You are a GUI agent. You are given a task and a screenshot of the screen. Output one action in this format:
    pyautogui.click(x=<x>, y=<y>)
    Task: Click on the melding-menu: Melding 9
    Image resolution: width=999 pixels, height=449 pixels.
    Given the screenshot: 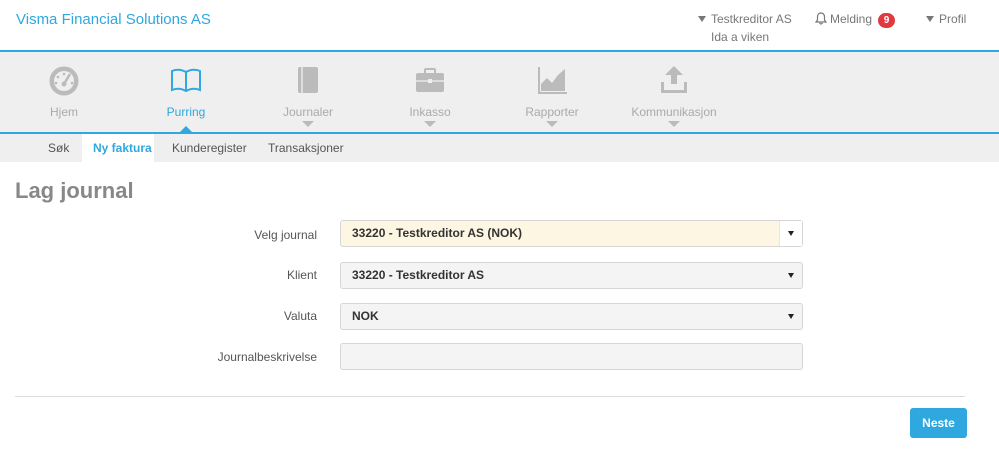 What is the action you would take?
    pyautogui.click(x=855, y=20)
    